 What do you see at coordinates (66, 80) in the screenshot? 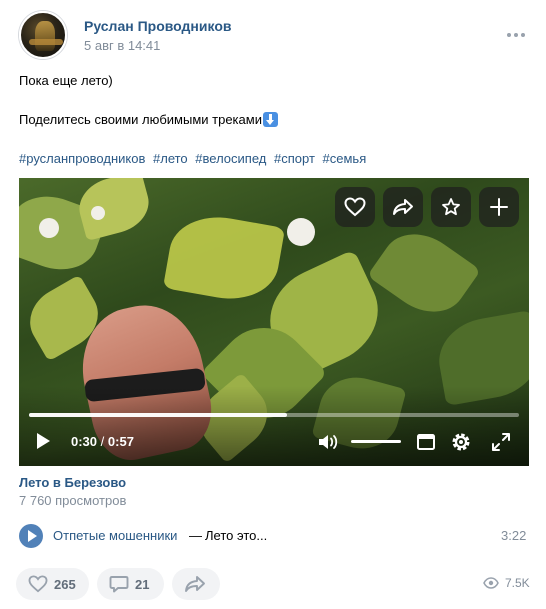
I see `post-text-line-1: Пока еще лето)` at bounding box center [66, 80].